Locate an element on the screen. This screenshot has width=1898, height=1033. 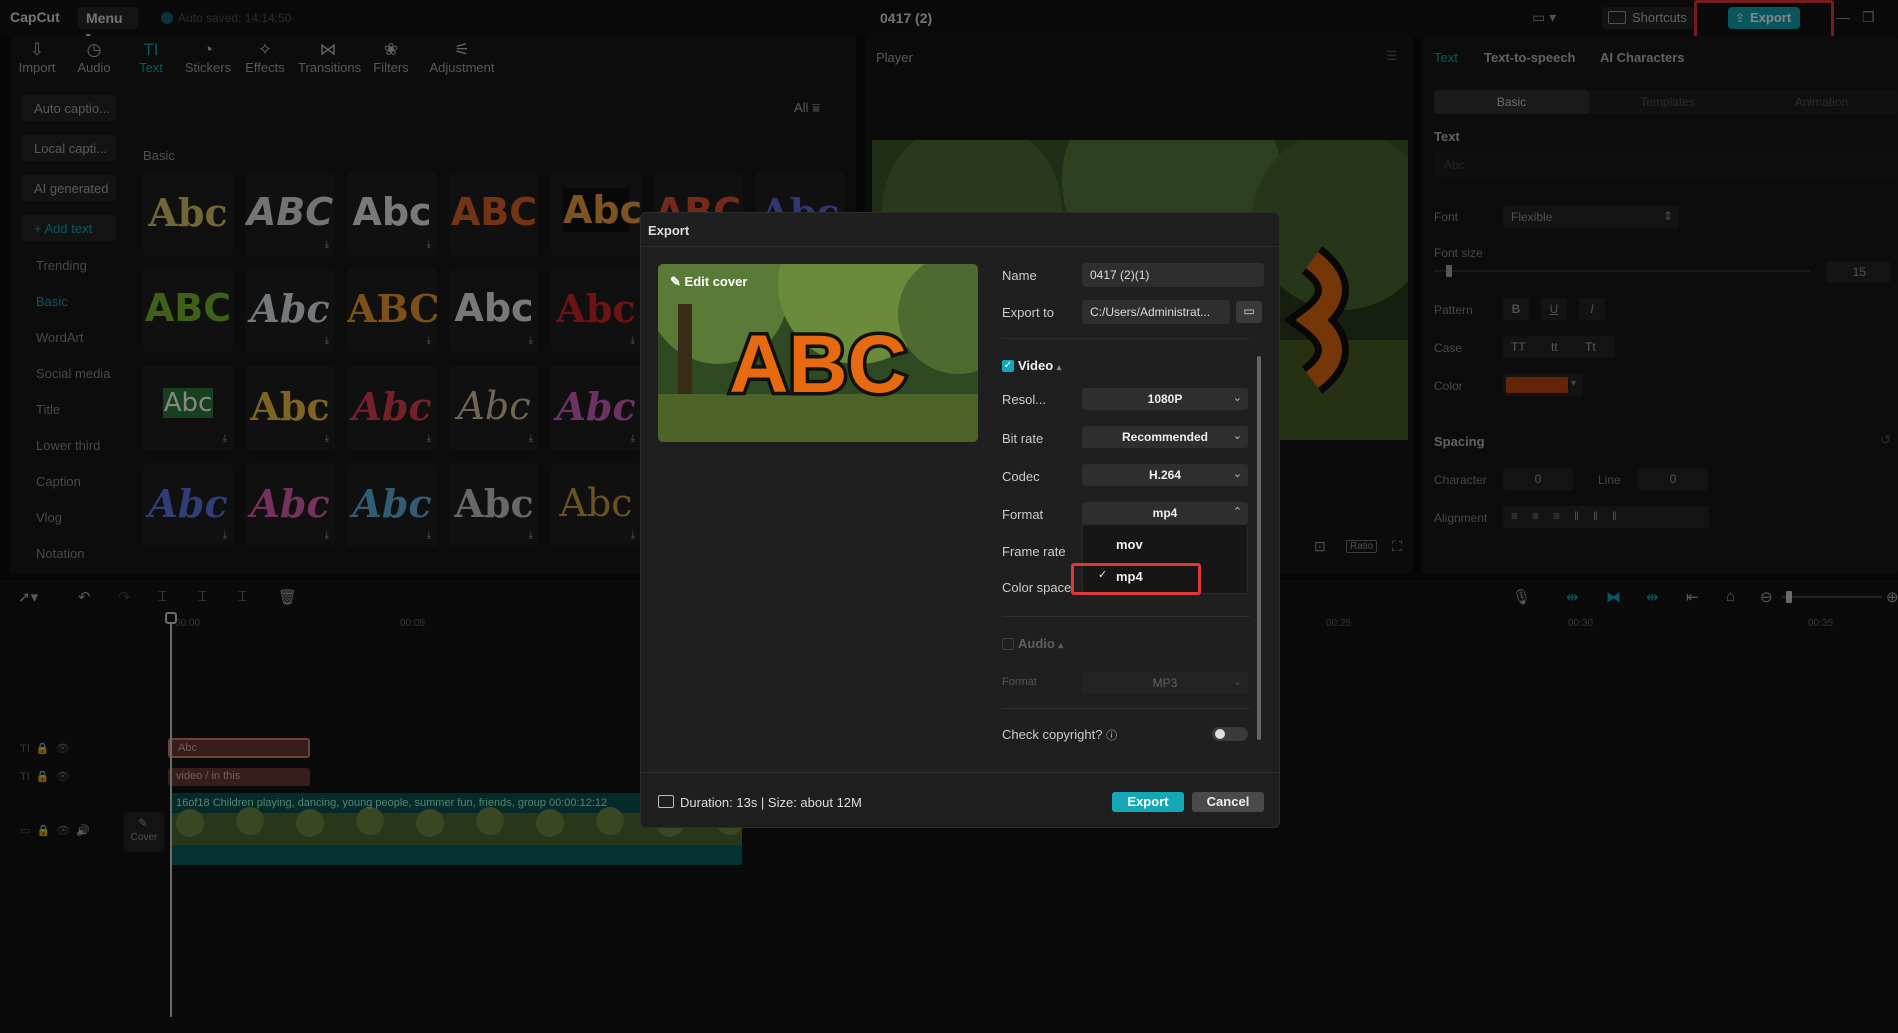
export-button: Export is located at coordinates (1148, 802).